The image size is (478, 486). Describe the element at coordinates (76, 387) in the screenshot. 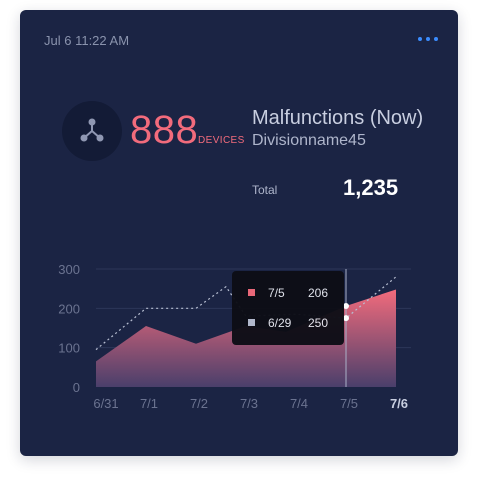

I see `y-tick-label: 0` at that location.